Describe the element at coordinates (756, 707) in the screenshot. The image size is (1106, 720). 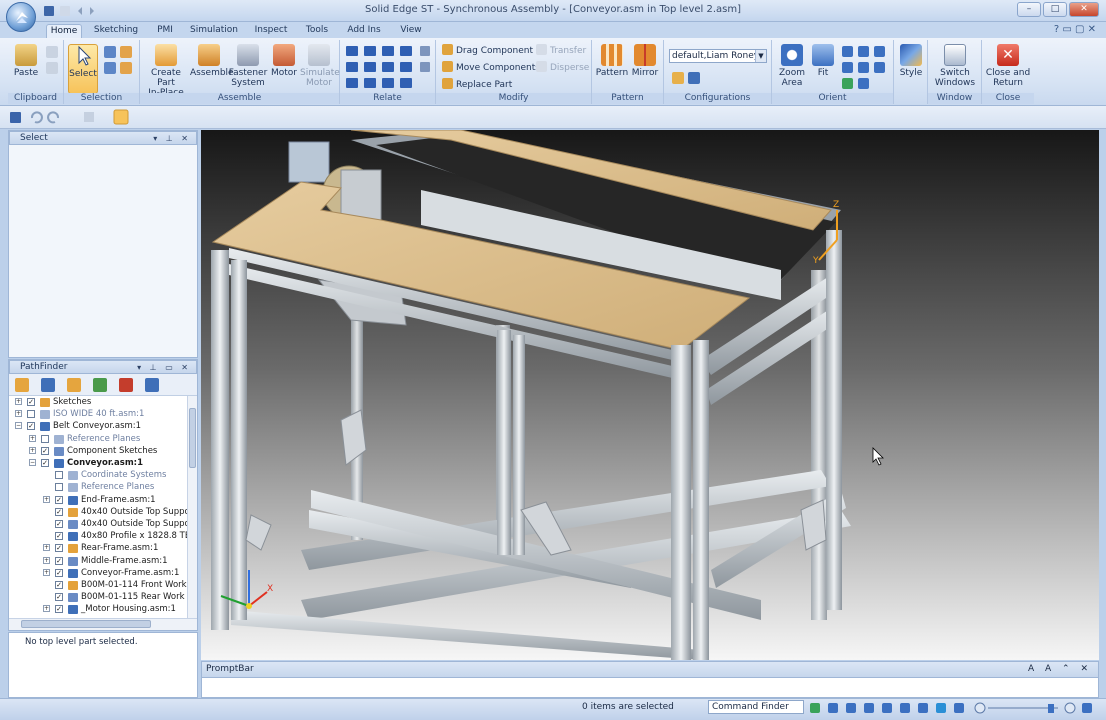
I see `command-finder-input: Command Finder` at that location.